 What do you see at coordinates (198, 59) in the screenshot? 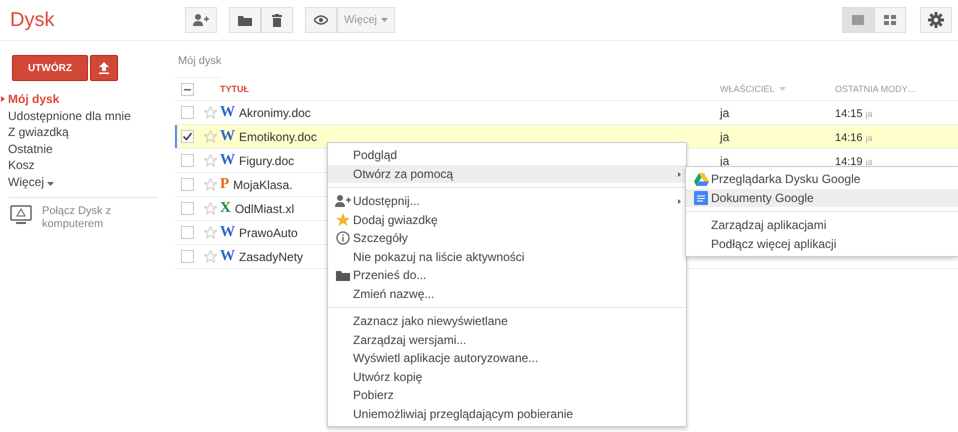
I see `breadcrumb: Mój dysk` at bounding box center [198, 59].